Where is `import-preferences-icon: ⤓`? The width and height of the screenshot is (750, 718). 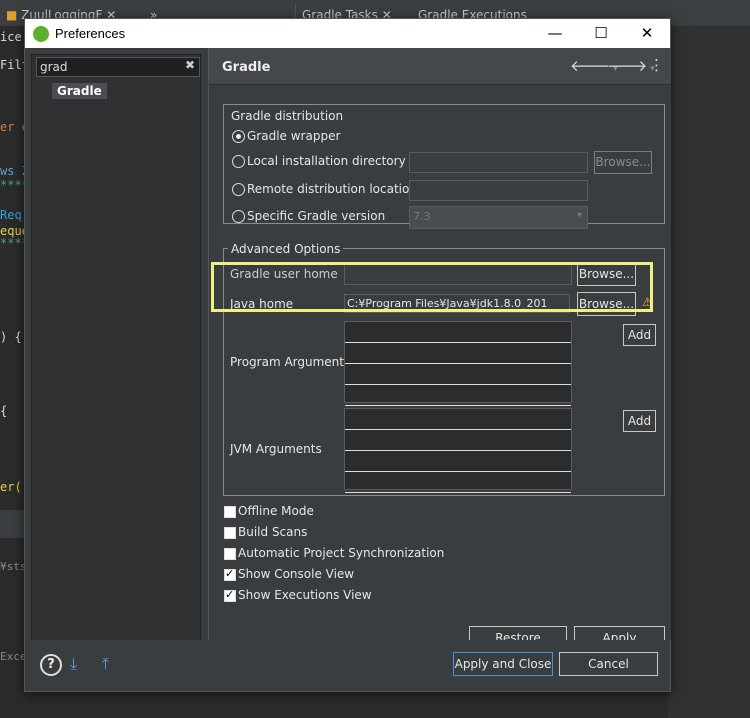 import-preferences-icon: ⤓ is located at coordinates (73, 664).